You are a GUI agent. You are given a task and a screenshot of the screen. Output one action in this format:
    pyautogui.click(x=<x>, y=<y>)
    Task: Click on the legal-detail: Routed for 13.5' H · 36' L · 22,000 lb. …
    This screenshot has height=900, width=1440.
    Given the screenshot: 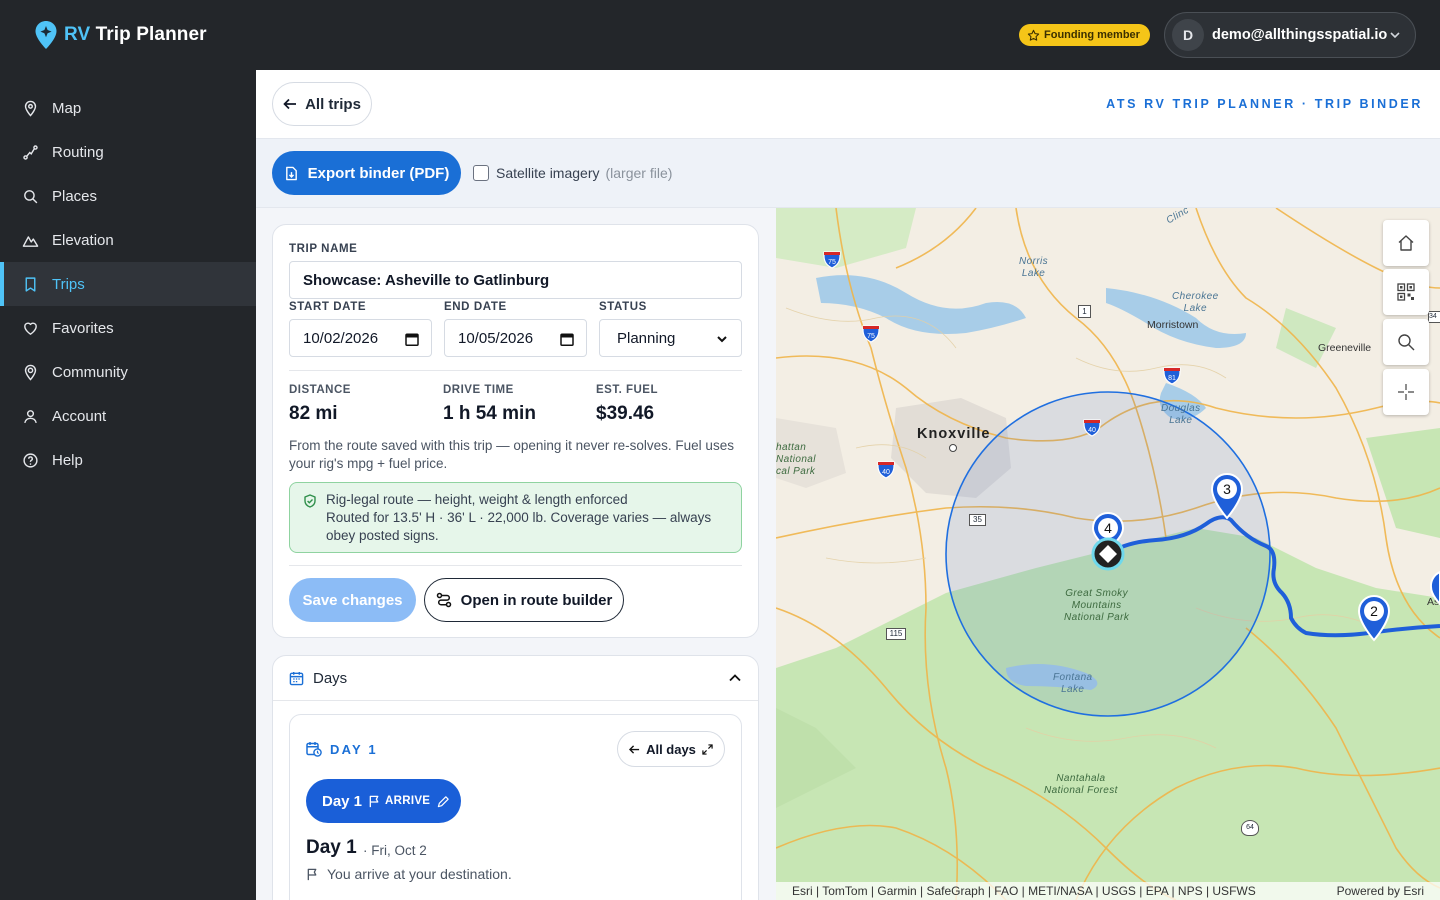 What is the action you would take?
    pyautogui.click(x=519, y=526)
    